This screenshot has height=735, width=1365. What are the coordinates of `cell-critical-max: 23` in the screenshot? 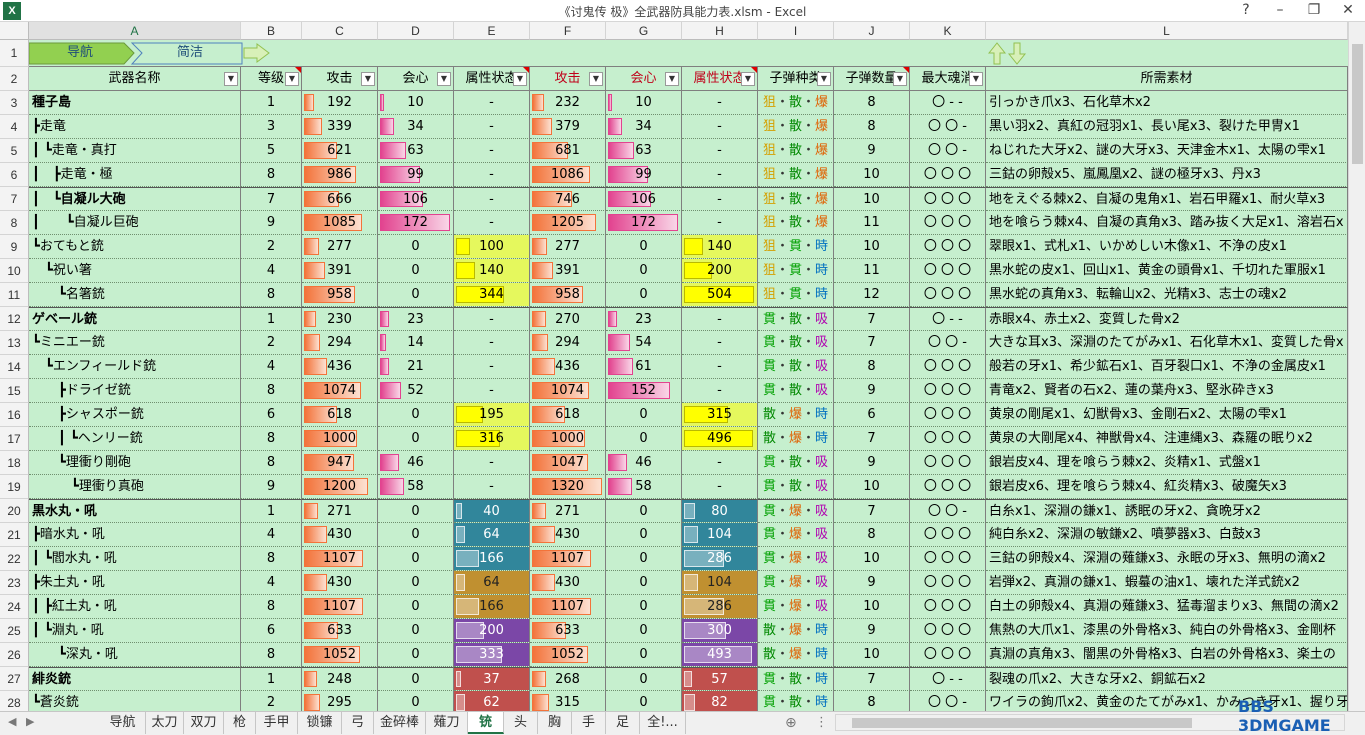 It's located at (644, 319).